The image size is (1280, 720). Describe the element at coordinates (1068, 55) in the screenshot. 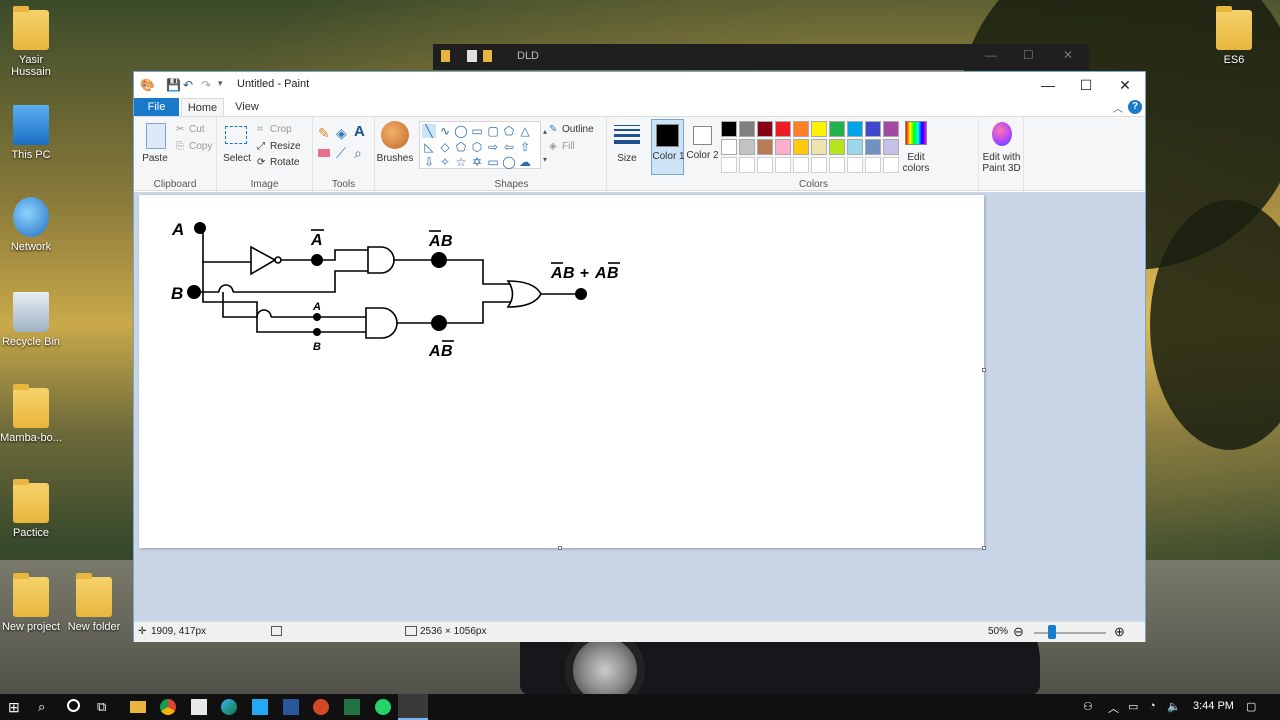

I see `close-icon: ✕` at that location.